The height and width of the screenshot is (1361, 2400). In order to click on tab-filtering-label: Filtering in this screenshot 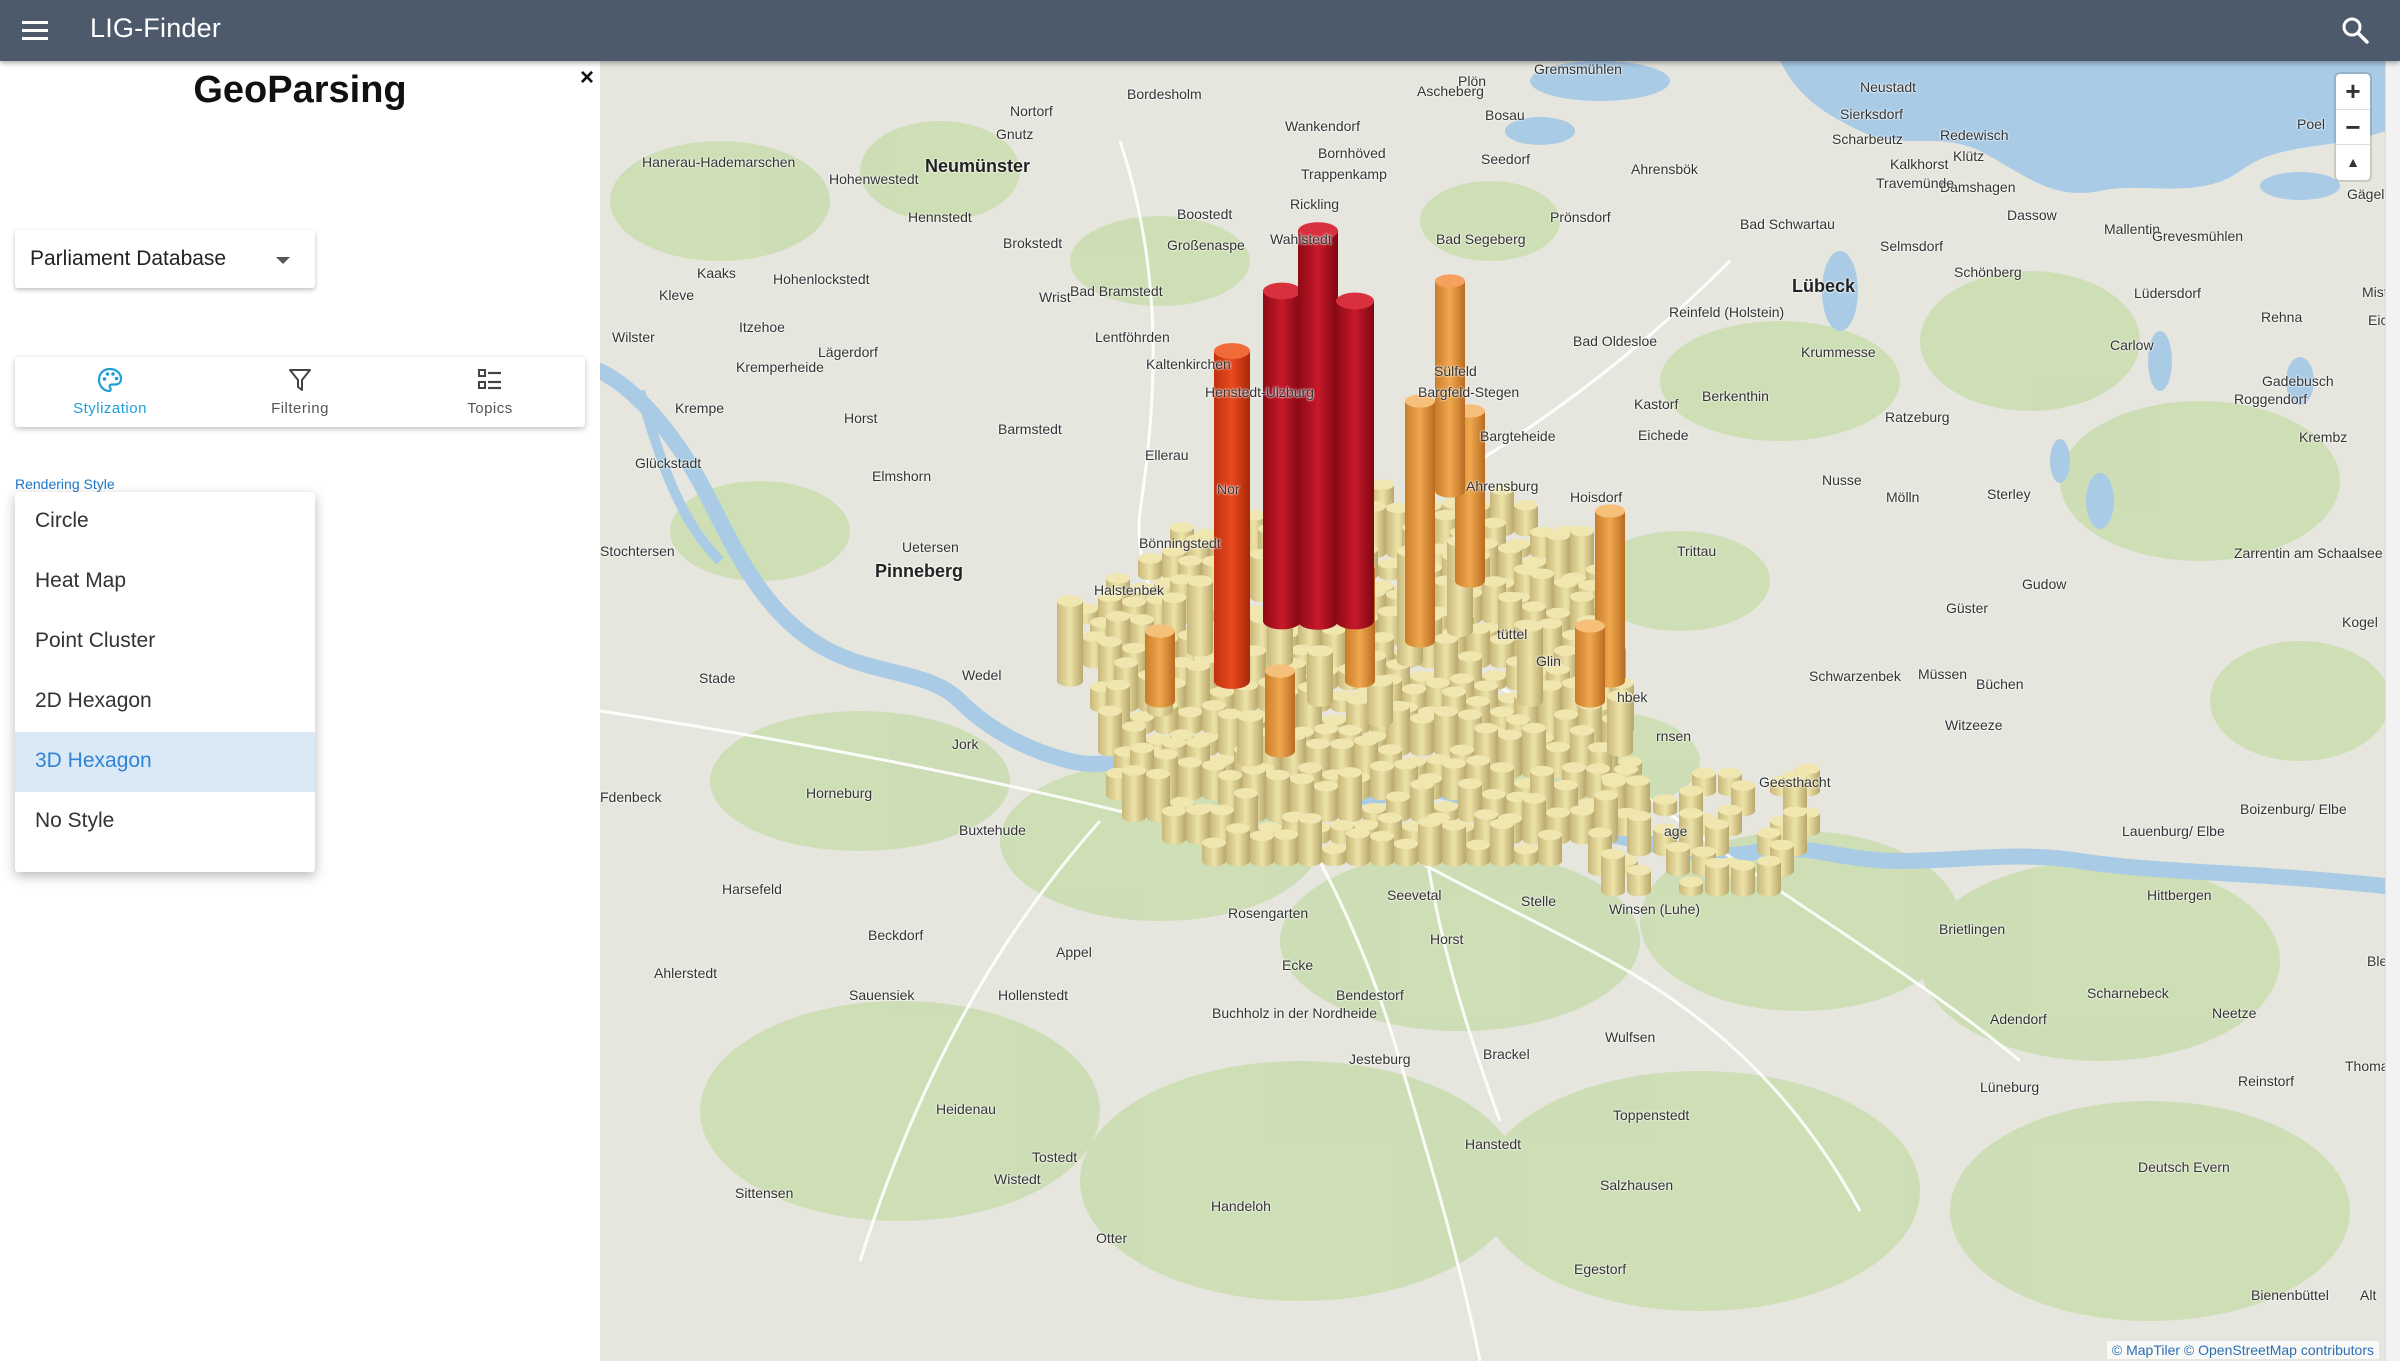, I will do `click(300, 408)`.